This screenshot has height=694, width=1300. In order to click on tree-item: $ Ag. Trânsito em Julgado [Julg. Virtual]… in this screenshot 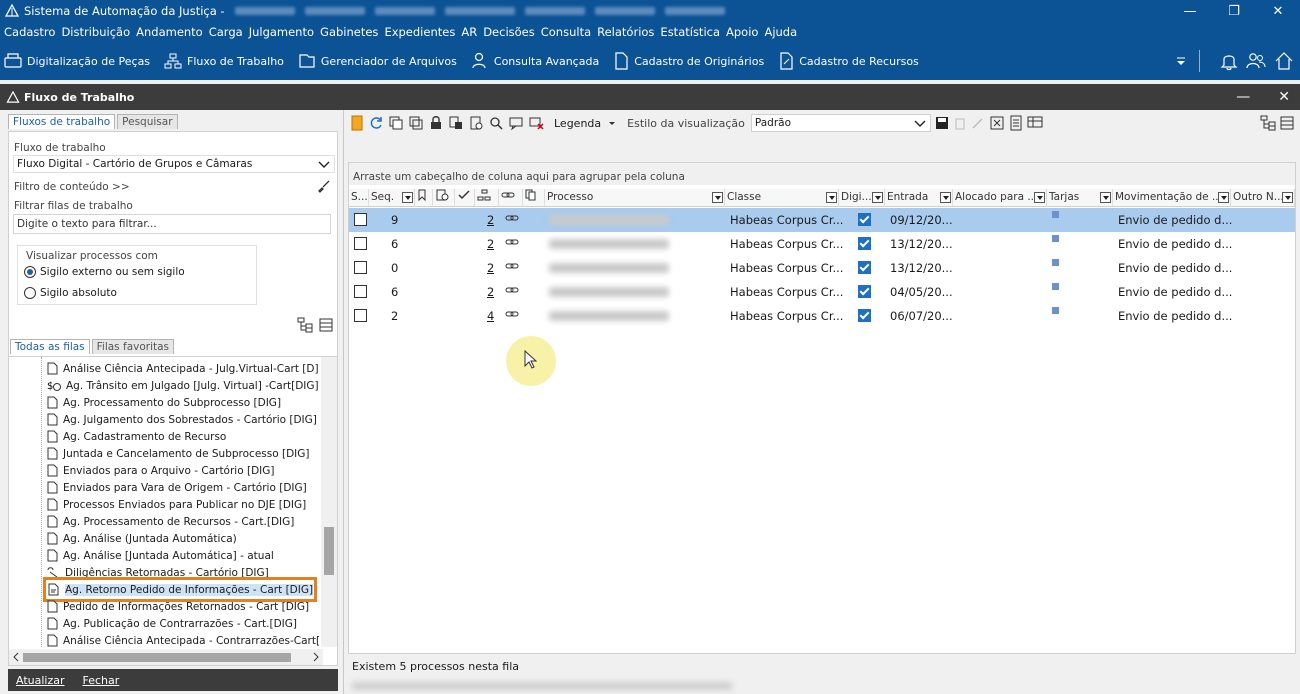, I will do `click(183, 385)`.